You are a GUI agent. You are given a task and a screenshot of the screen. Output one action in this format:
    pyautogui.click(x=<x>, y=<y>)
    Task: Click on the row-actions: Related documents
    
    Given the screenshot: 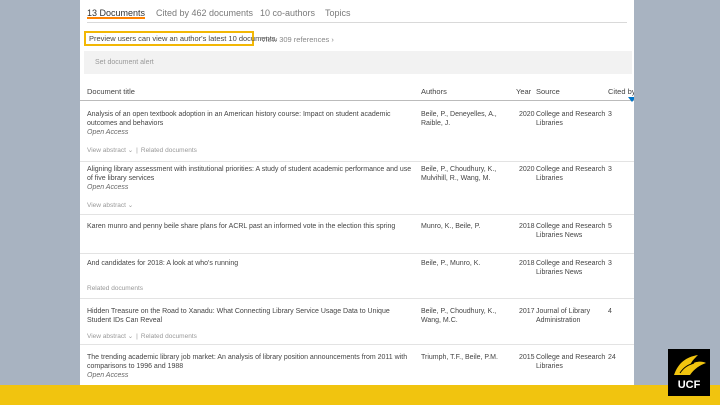 What is the action you would take?
    pyautogui.click(x=115, y=288)
    